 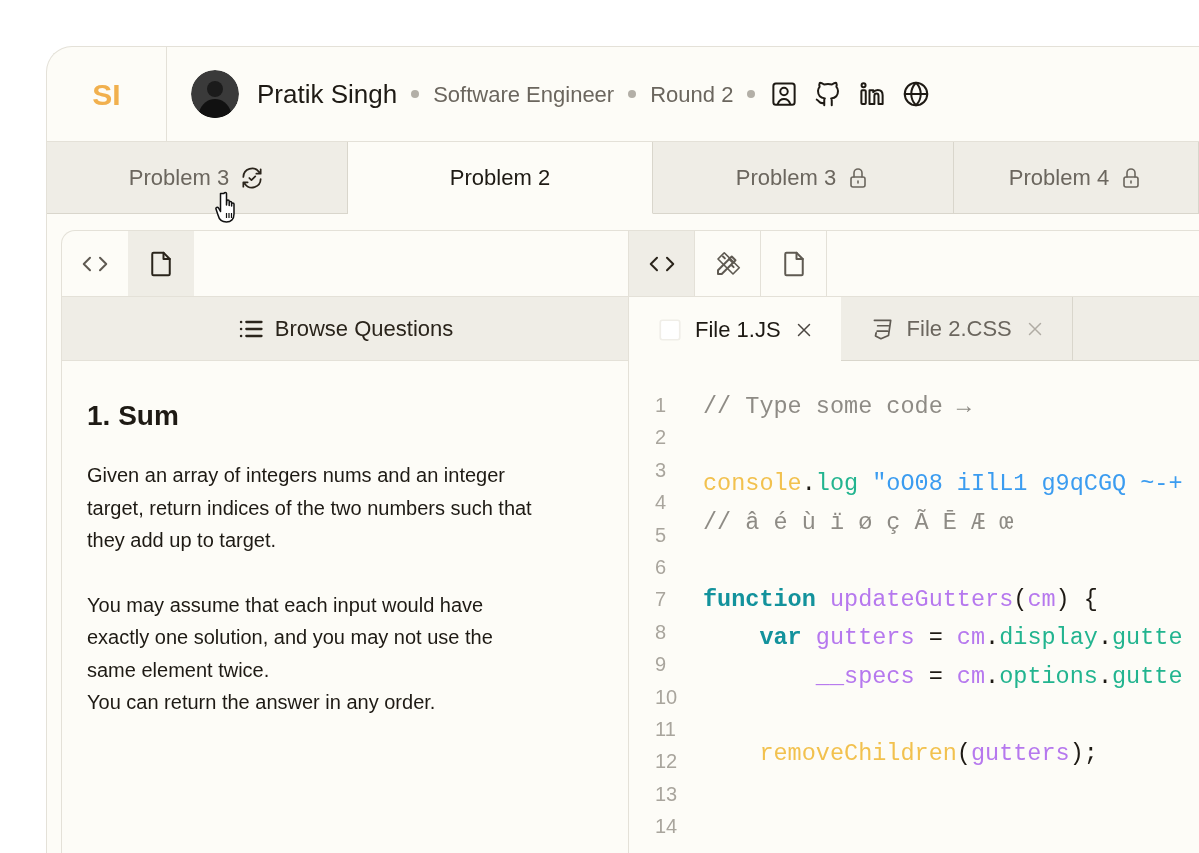 I want to click on code-token: );, so click(x=1083, y=753).